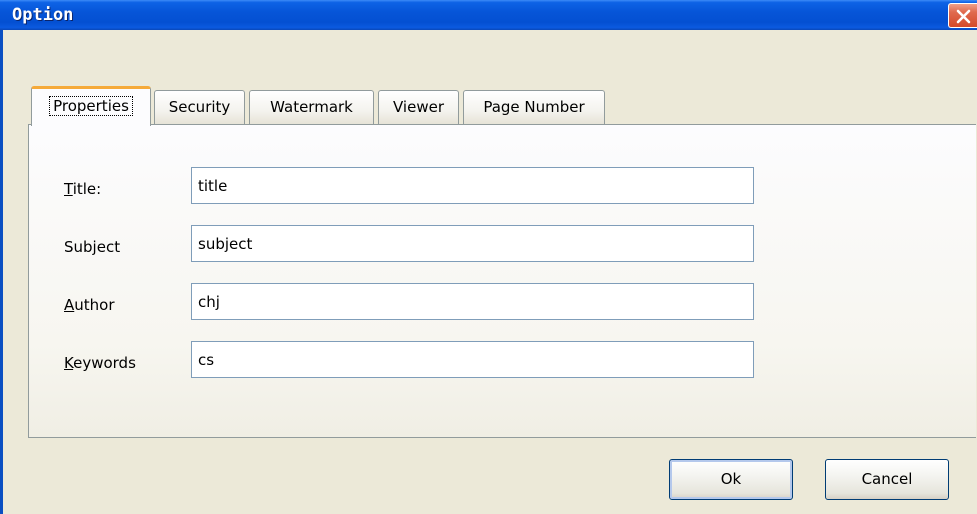 The height and width of the screenshot is (514, 977). I want to click on tab-label: Page Number, so click(534, 107).